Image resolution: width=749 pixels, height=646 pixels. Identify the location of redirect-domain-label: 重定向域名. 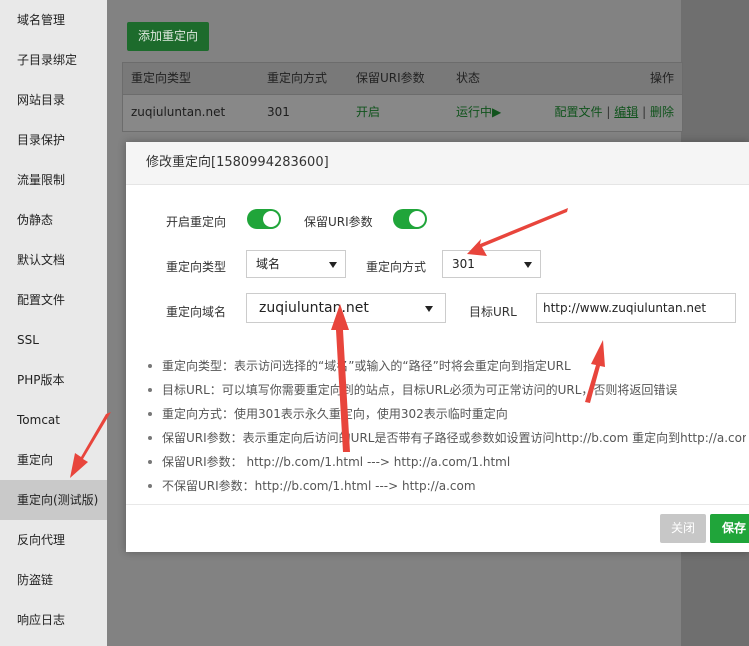
(196, 312).